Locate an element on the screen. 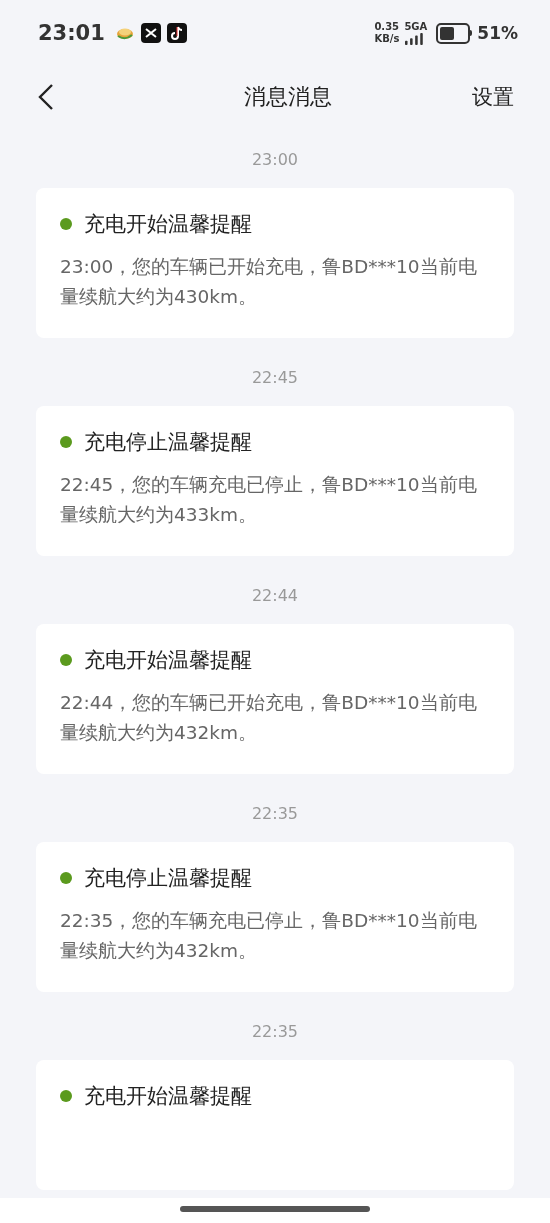 This screenshot has height=1223, width=550. settings-link: 设置 is located at coordinates (493, 97).